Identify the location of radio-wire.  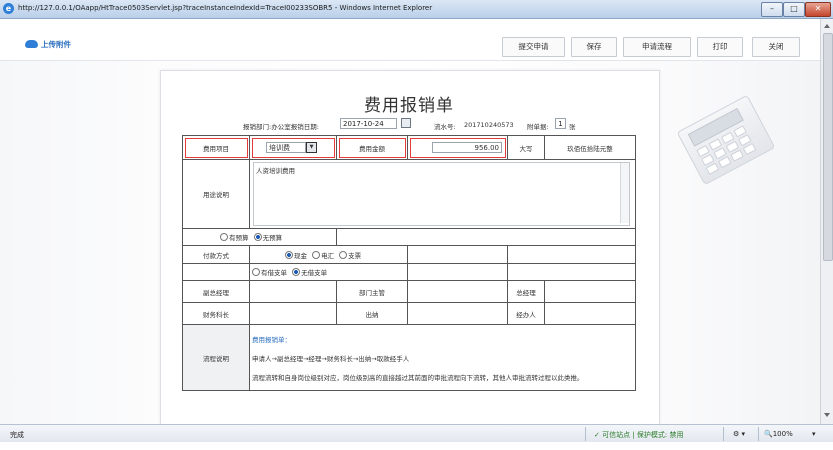
(316, 254).